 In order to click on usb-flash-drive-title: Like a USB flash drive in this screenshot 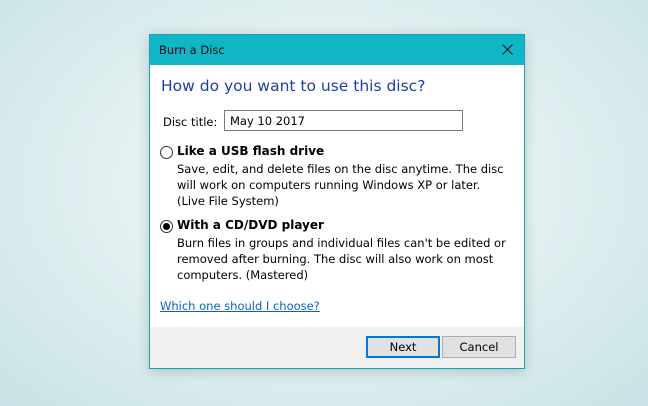, I will do `click(251, 151)`.